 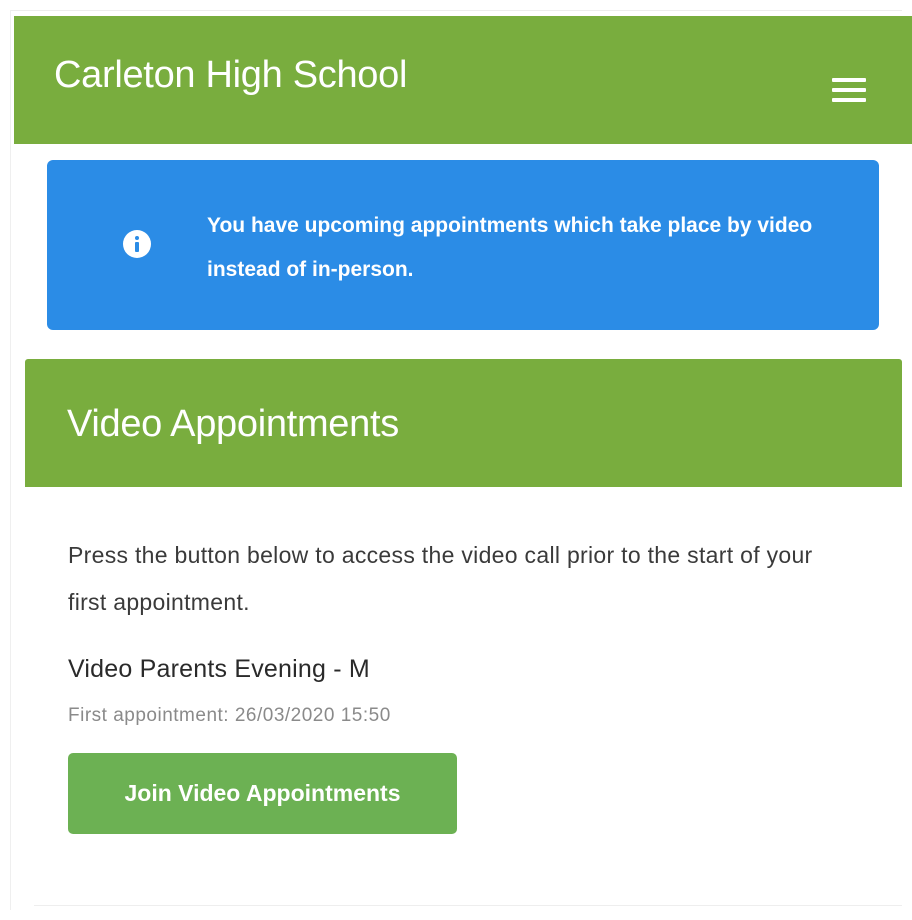 What do you see at coordinates (231, 75) in the screenshot?
I see `school-name: Carleton High School` at bounding box center [231, 75].